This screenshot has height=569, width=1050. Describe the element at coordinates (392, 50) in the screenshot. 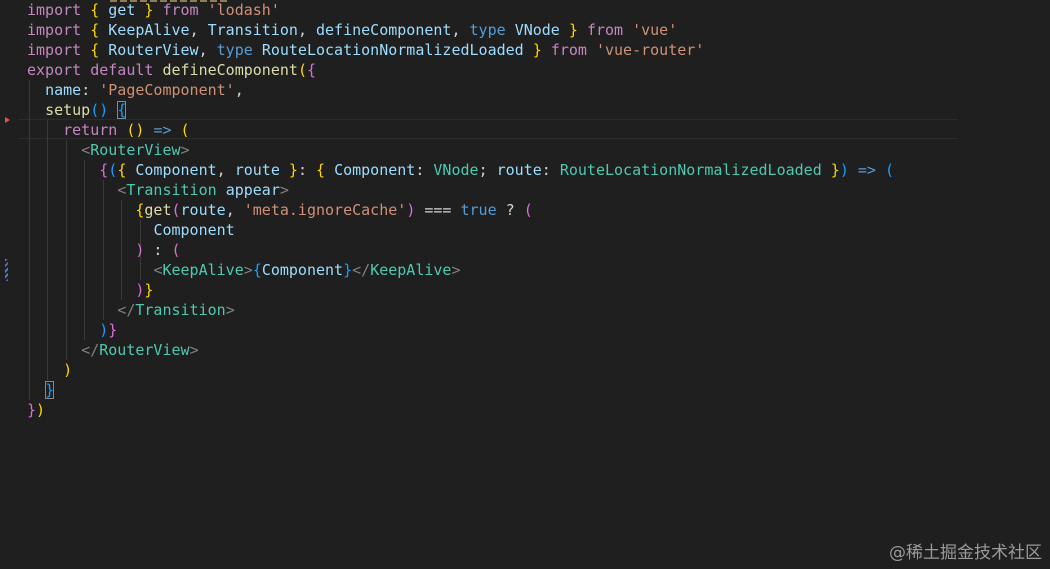

I see `identifier: RouteLocationNormalizedLoaded` at that location.